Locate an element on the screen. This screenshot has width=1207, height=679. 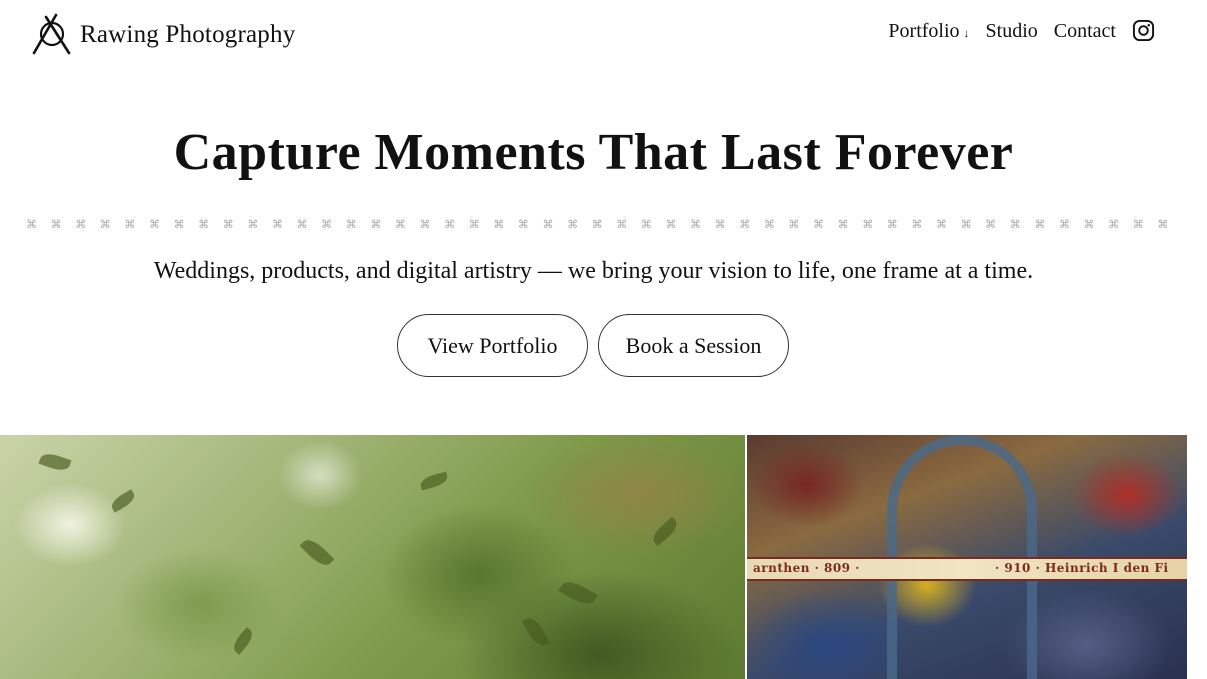
instagram-link is located at coordinates (1143, 30).